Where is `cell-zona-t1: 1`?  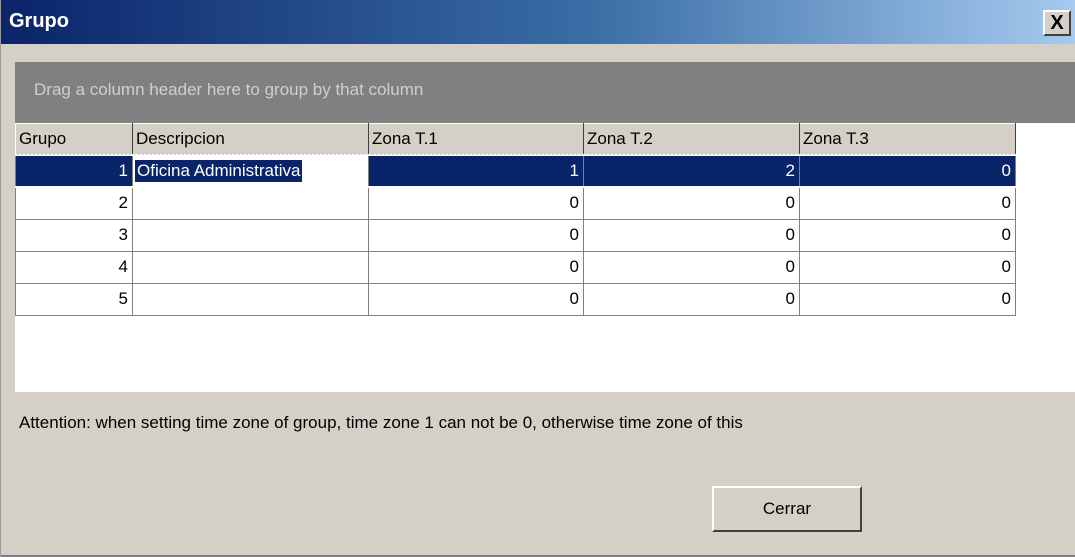
cell-zona-t1: 1 is located at coordinates (476, 171).